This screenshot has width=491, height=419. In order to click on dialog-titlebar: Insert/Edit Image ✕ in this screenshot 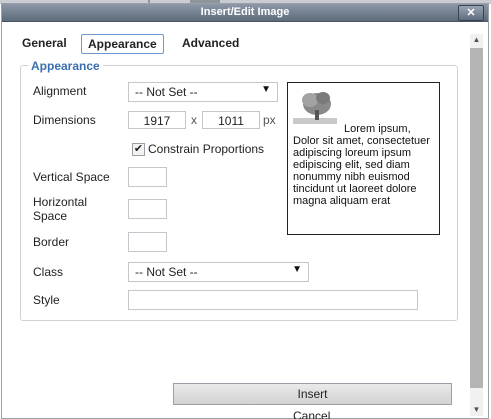, I will do `click(245, 13)`.